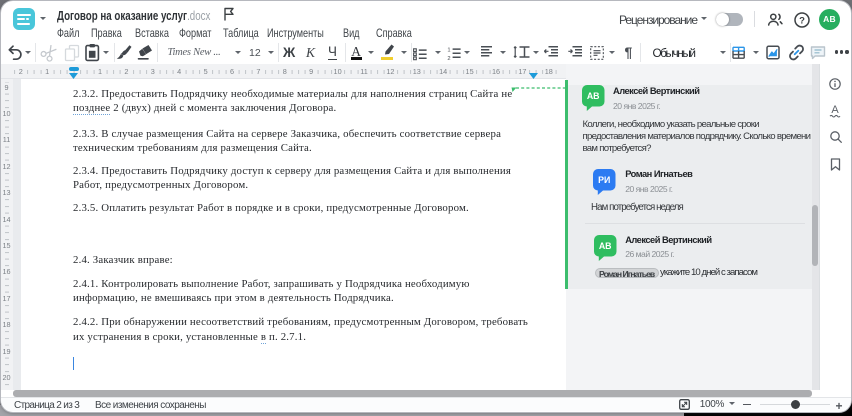 The height and width of the screenshot is (416, 852). Describe the element at coordinates (604, 180) in the screenshot. I see `svg-text: РИ` at that location.